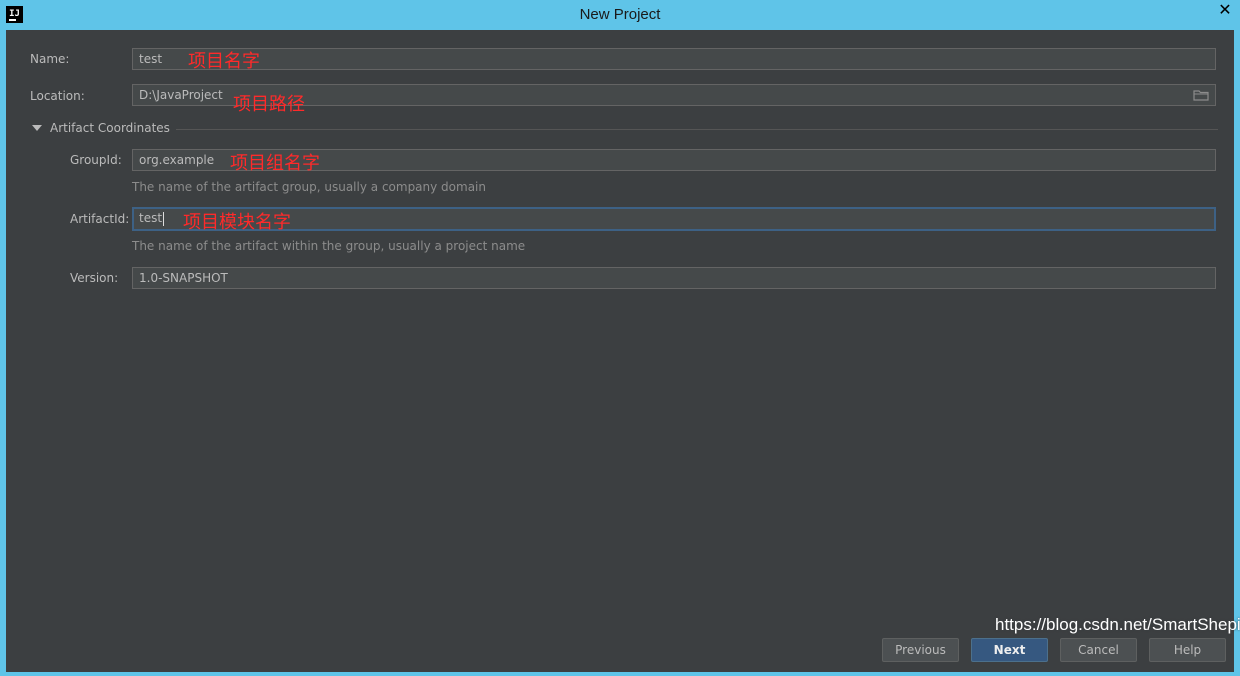  What do you see at coordinates (50, 59) in the screenshot?
I see `name-label: Name:` at bounding box center [50, 59].